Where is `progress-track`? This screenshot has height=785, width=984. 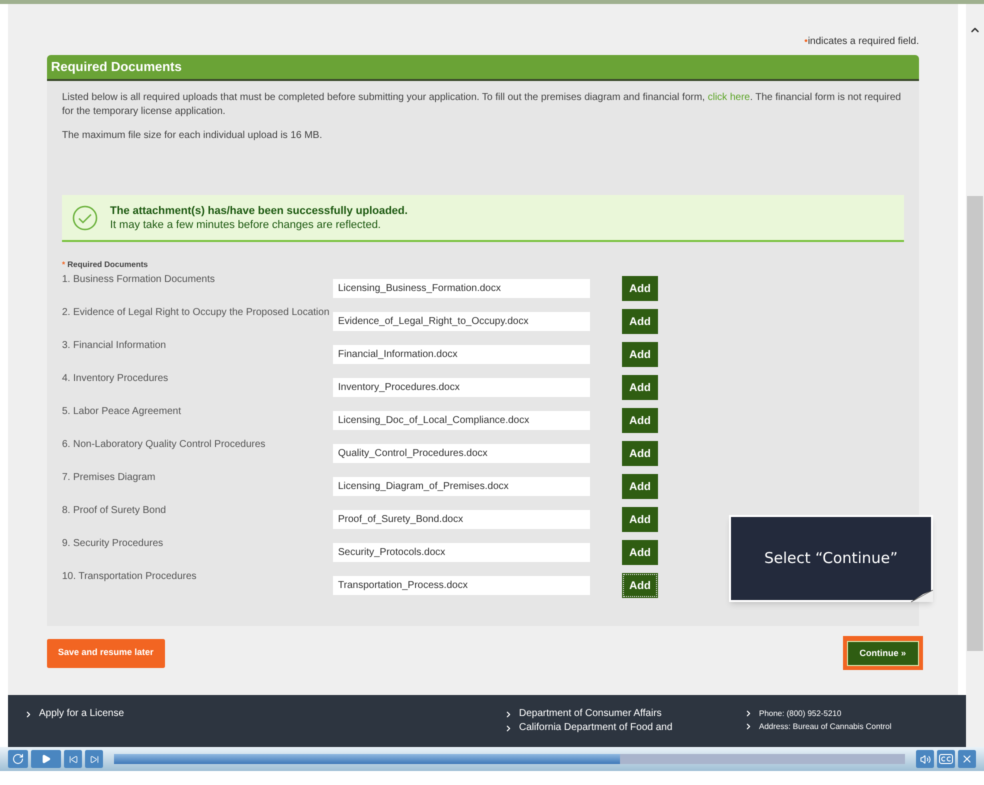 progress-track is located at coordinates (509, 759).